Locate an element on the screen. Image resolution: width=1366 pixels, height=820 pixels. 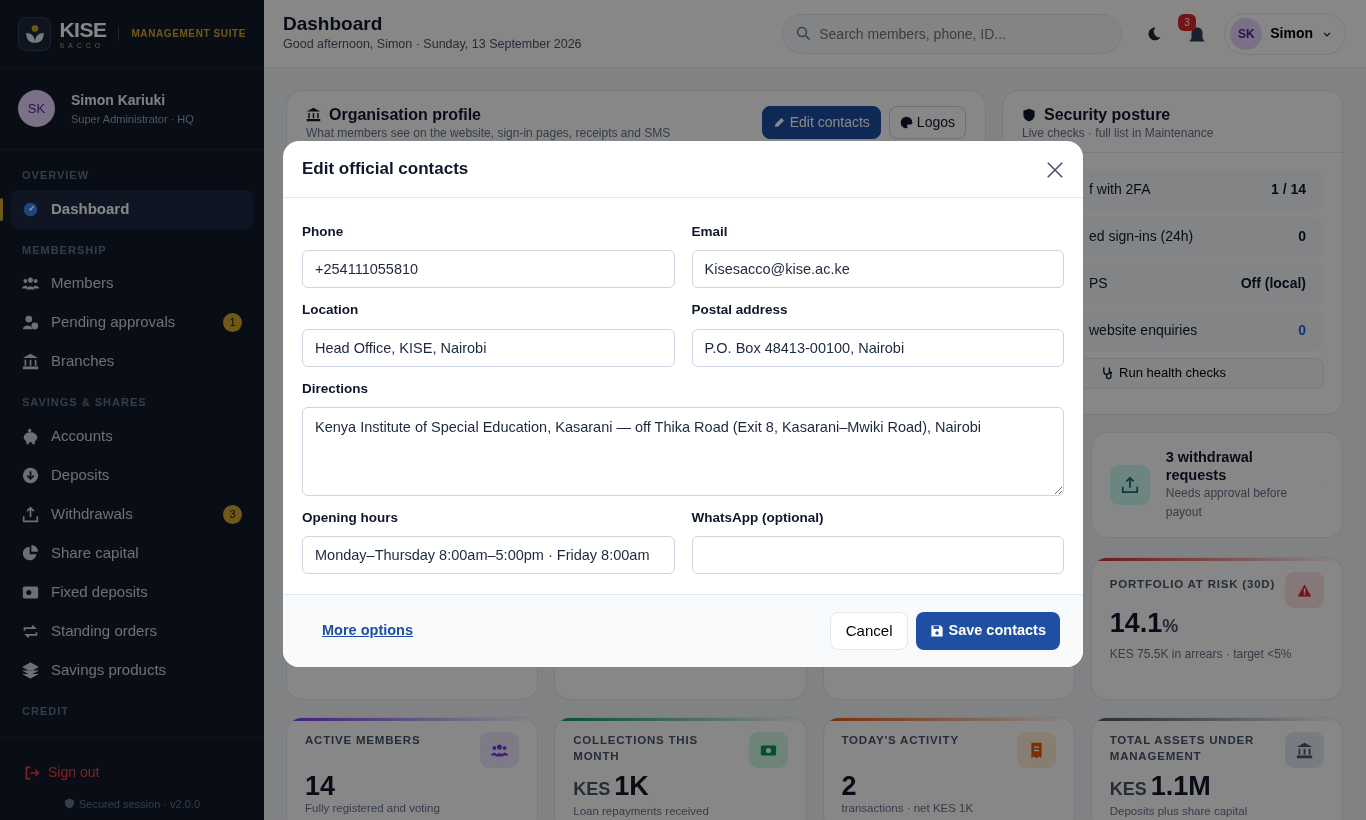
text-field: Kisesacco@kise.ac.ke is located at coordinates (877, 269).